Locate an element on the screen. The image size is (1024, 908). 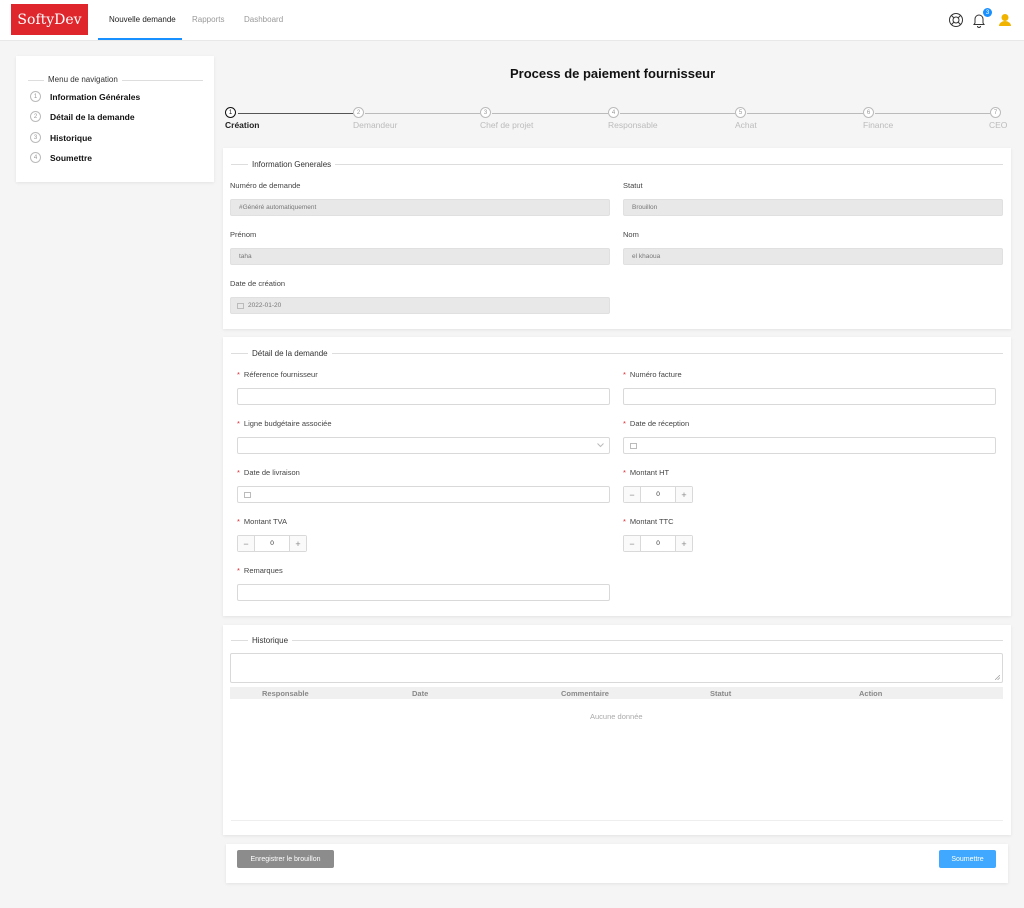
tab-dashboard: Dashboard is located at coordinates (263, 19).